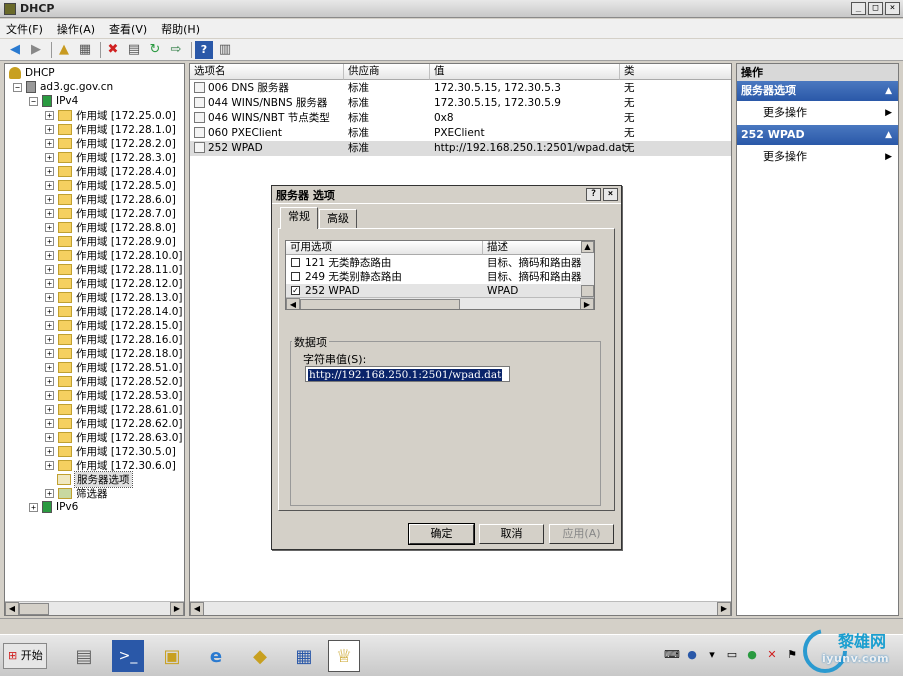  What do you see at coordinates (15, 50) in the screenshot?
I see `back-arrow-icon: ◀` at bounding box center [15, 50].